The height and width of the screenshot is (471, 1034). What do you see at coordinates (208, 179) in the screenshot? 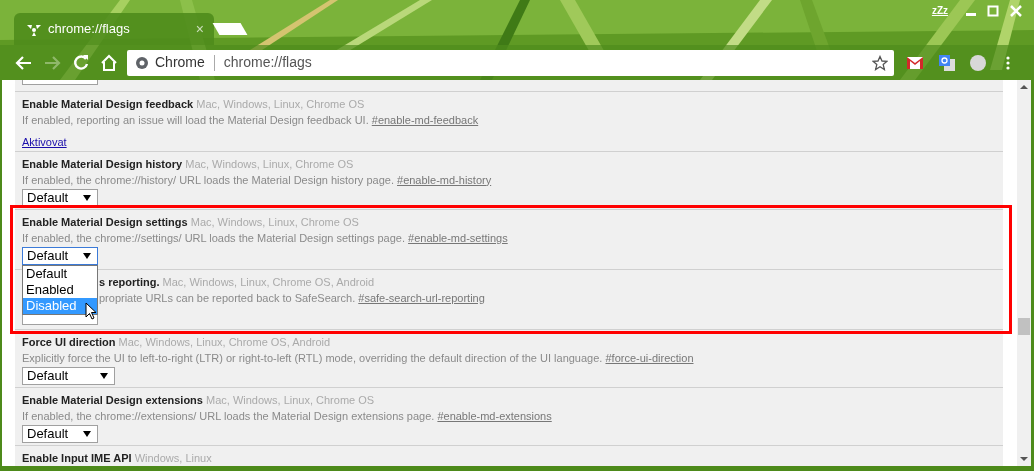
I see `flag-description: If enabled, the chrome://history/ URL loads the Material Design history page.` at bounding box center [208, 179].